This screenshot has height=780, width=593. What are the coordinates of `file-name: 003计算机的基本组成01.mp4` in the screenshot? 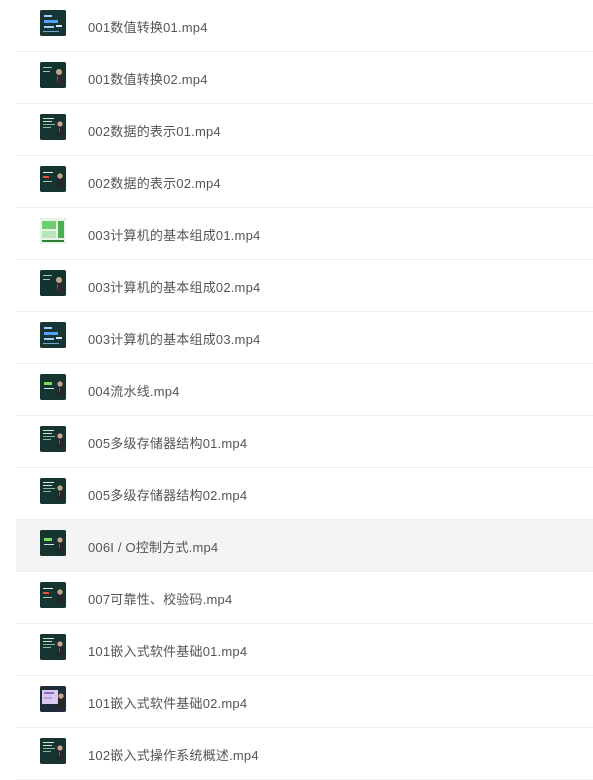 It's located at (174, 234).